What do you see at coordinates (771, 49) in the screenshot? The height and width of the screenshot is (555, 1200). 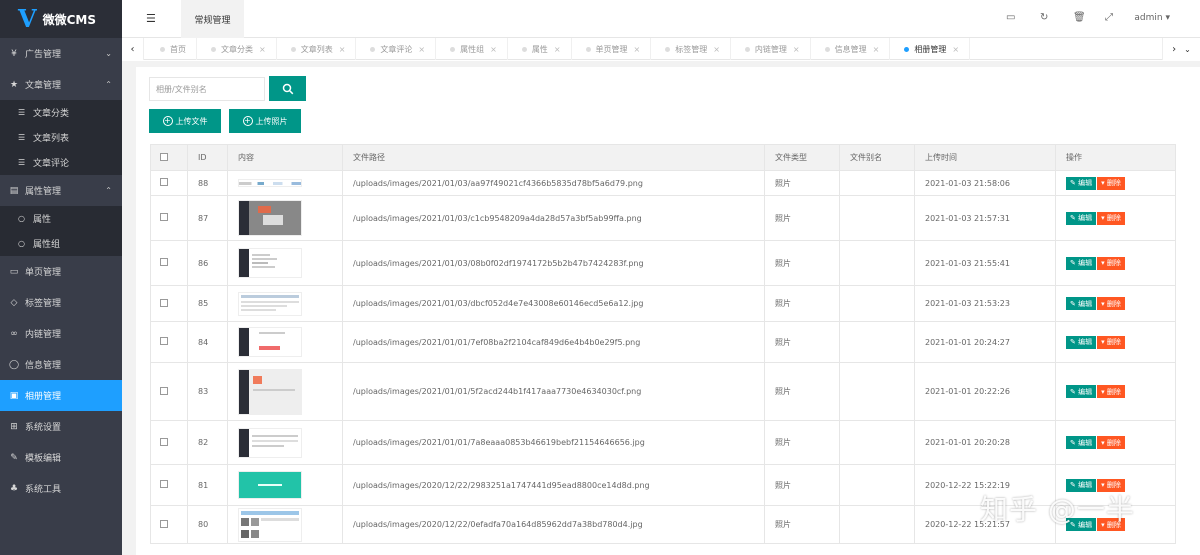 I see `tab-links: 内链管理 ×` at bounding box center [771, 49].